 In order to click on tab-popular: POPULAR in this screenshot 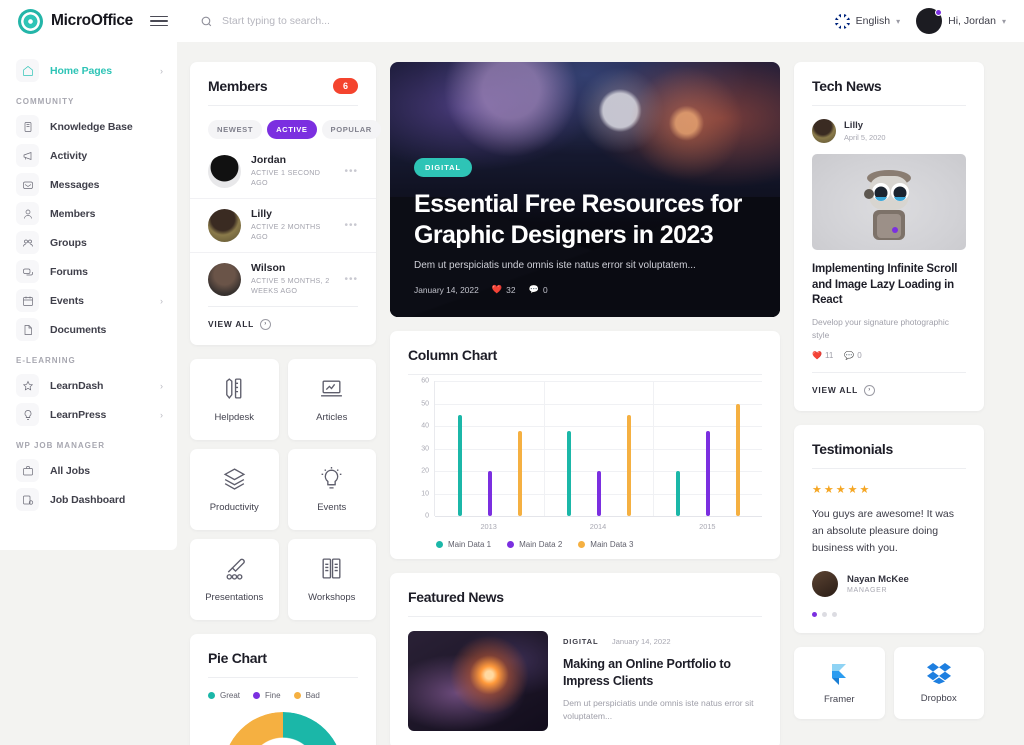, I will do `click(351, 129)`.